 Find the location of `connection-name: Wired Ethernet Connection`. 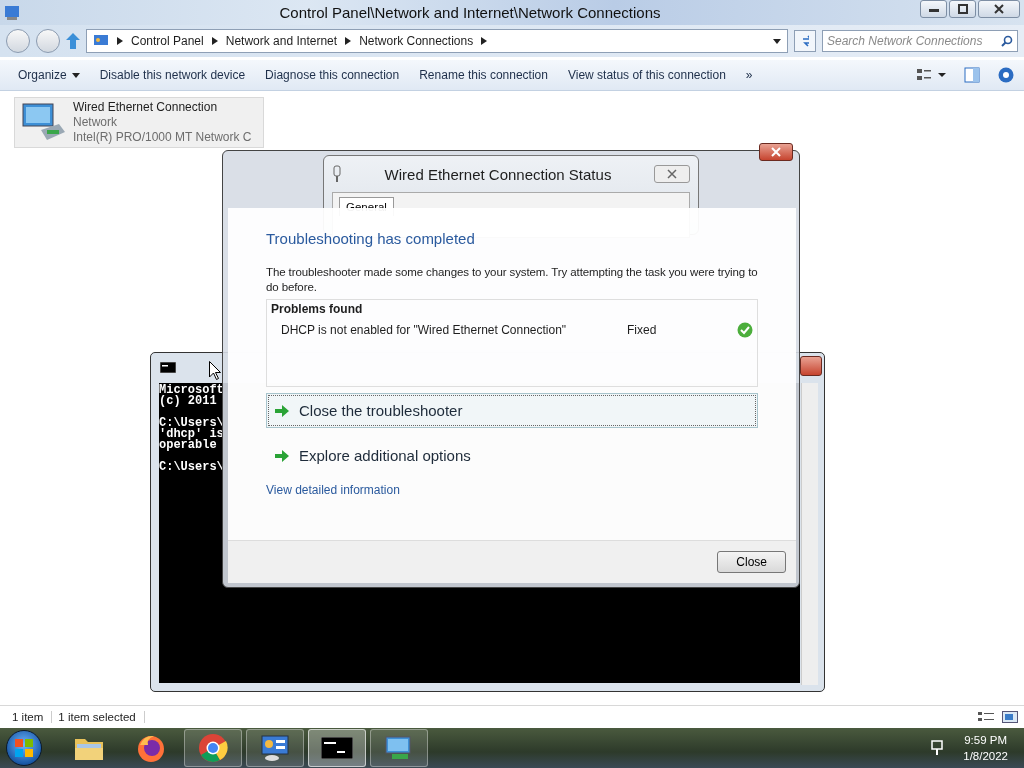

connection-name: Wired Ethernet Connection is located at coordinates (146, 107).